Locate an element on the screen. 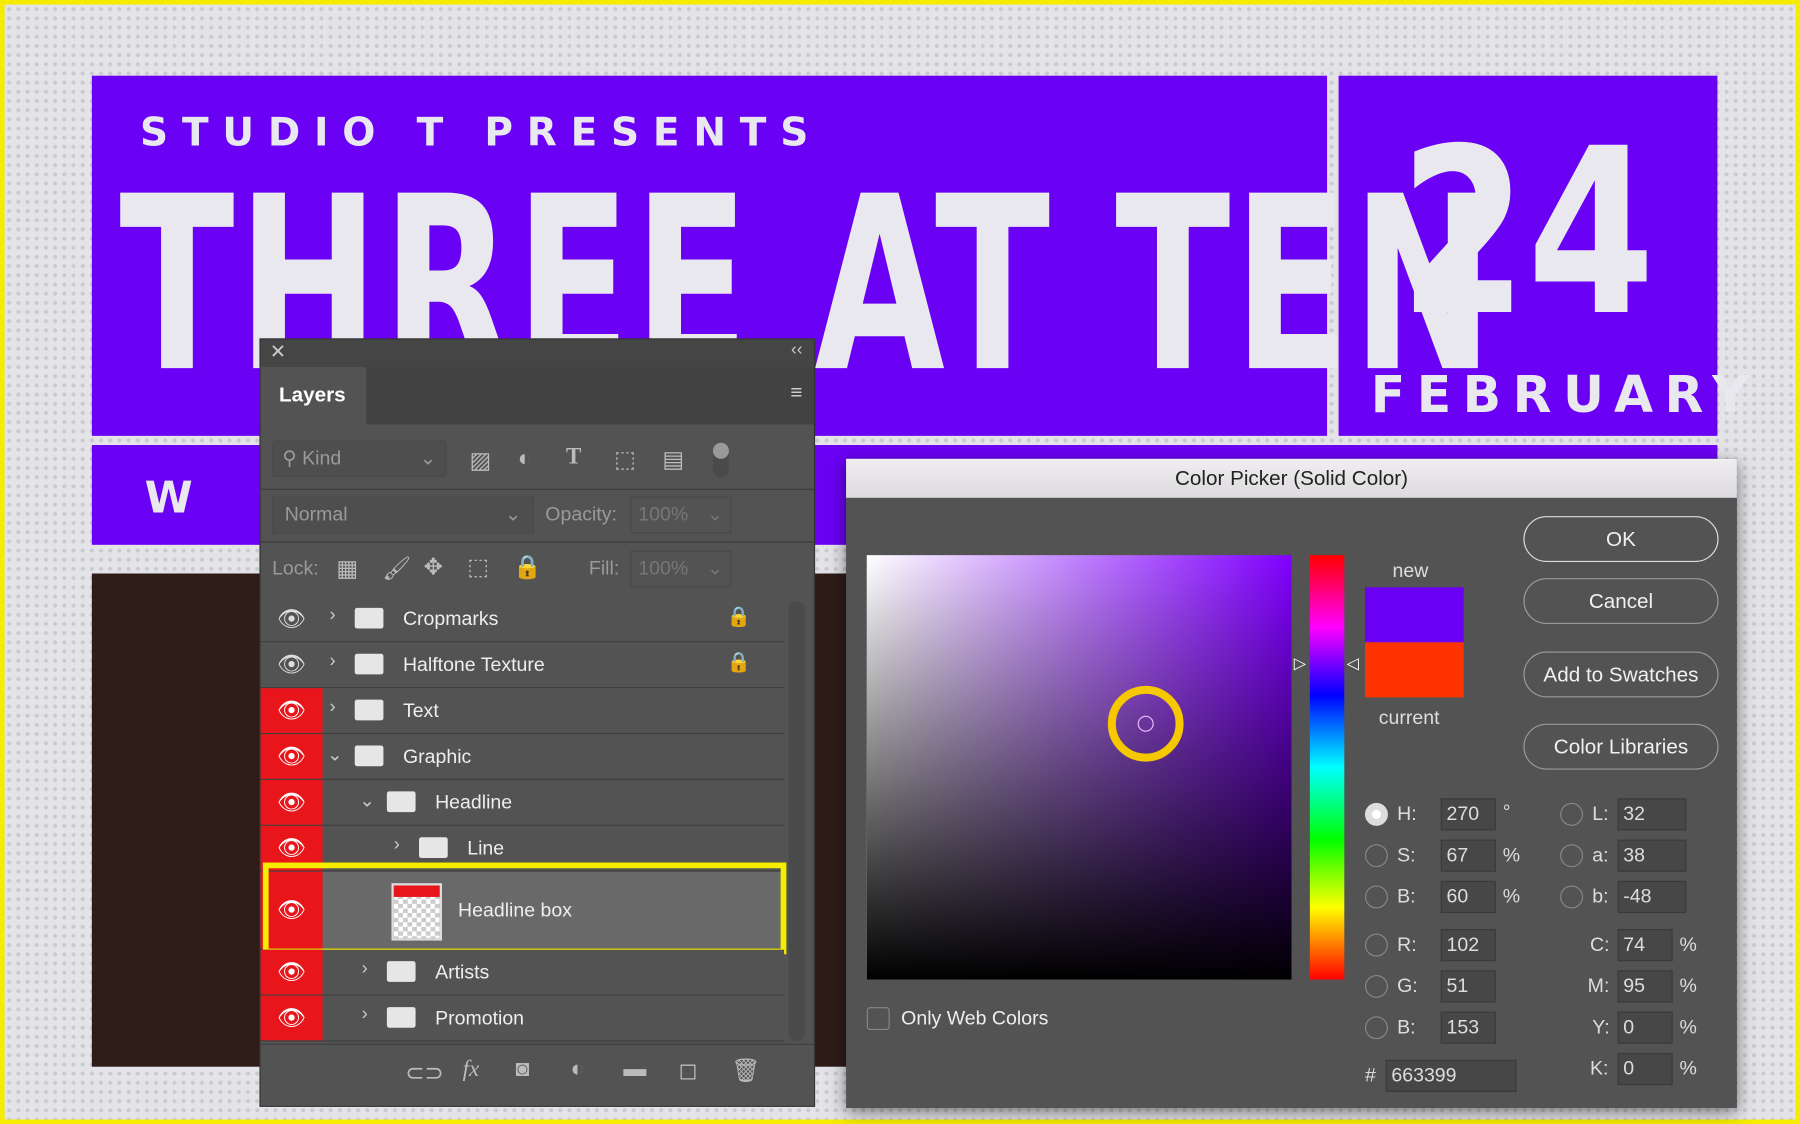  adjustment-filter-icon: ◐ is located at coordinates (525, 459).